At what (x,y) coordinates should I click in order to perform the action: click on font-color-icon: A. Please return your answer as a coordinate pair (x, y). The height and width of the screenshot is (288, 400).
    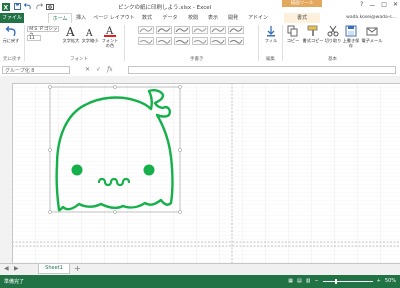
    Looking at the image, I should click on (110, 31).